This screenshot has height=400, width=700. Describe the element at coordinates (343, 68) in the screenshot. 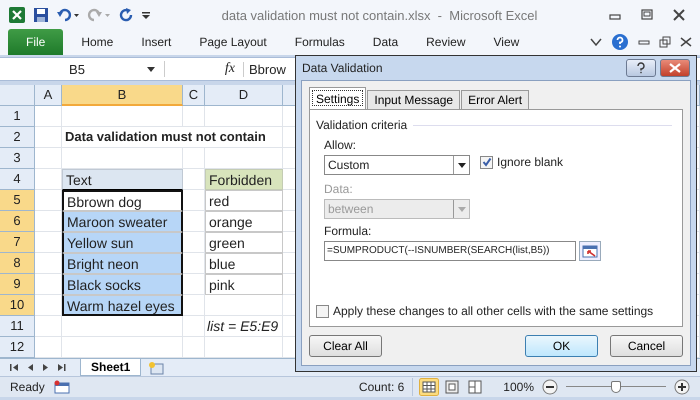

I see `dialog-title: Data Validation` at that location.